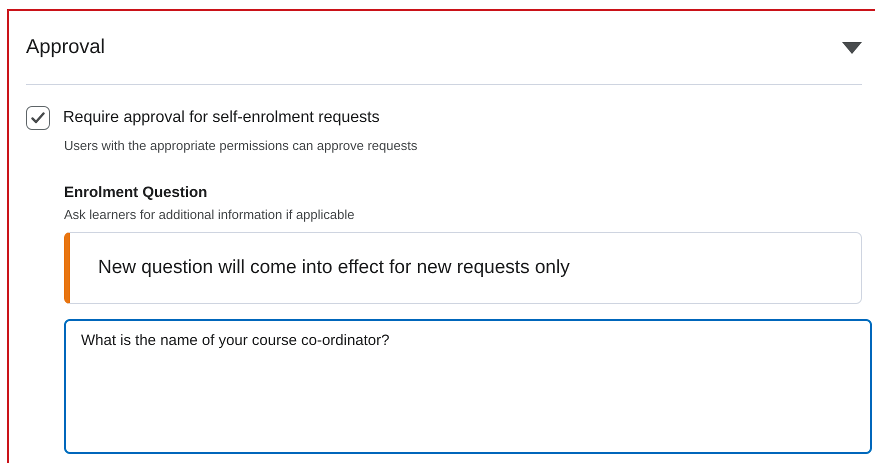 The image size is (875, 463). I want to click on help-text: Ask learners for additional information if applicable, so click(210, 214).